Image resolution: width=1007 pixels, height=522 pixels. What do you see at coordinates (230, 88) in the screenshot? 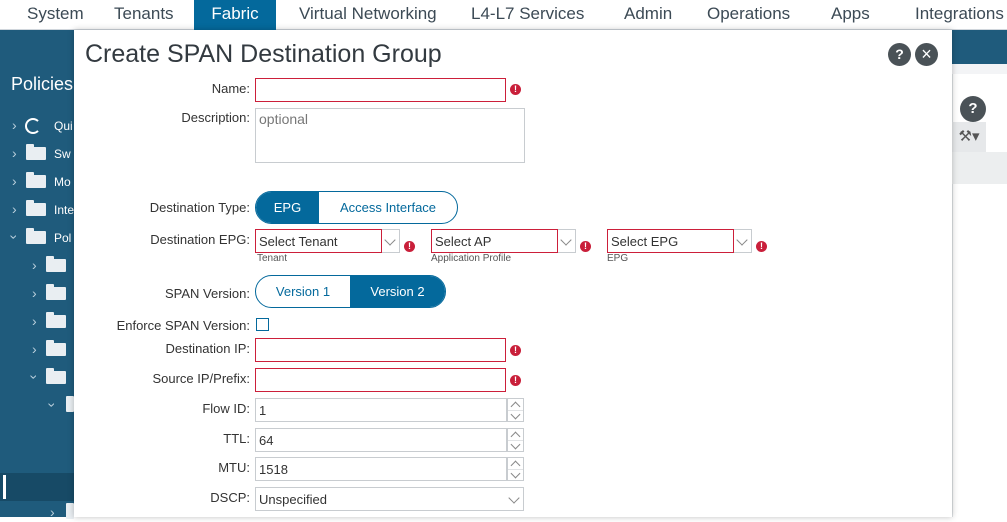
I see `name-label: Name:` at bounding box center [230, 88].